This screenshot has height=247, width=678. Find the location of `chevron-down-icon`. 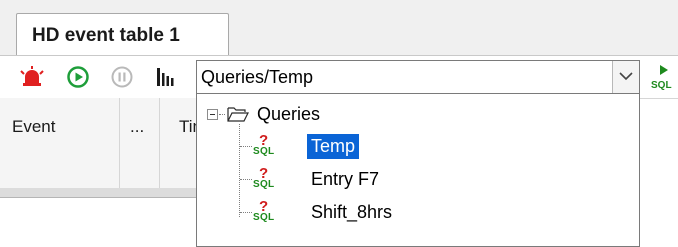

chevron-down-icon is located at coordinates (626, 77).